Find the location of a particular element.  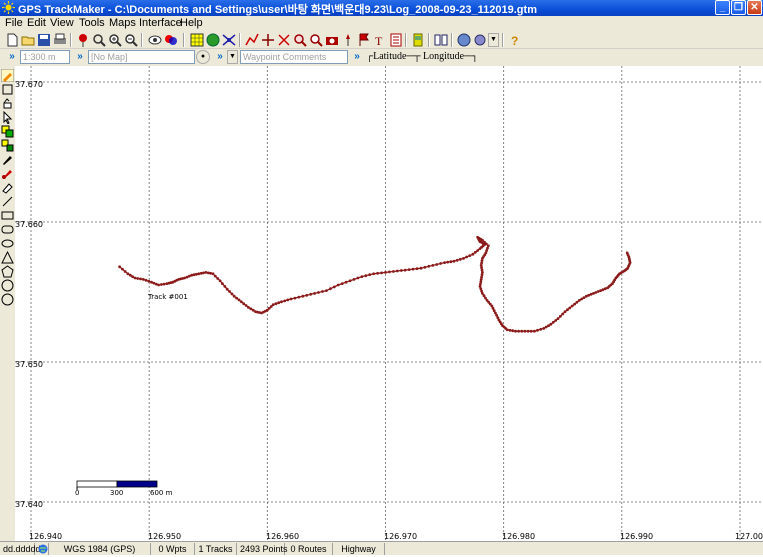

lon-label-7: 127.000 is located at coordinates (749, 536).